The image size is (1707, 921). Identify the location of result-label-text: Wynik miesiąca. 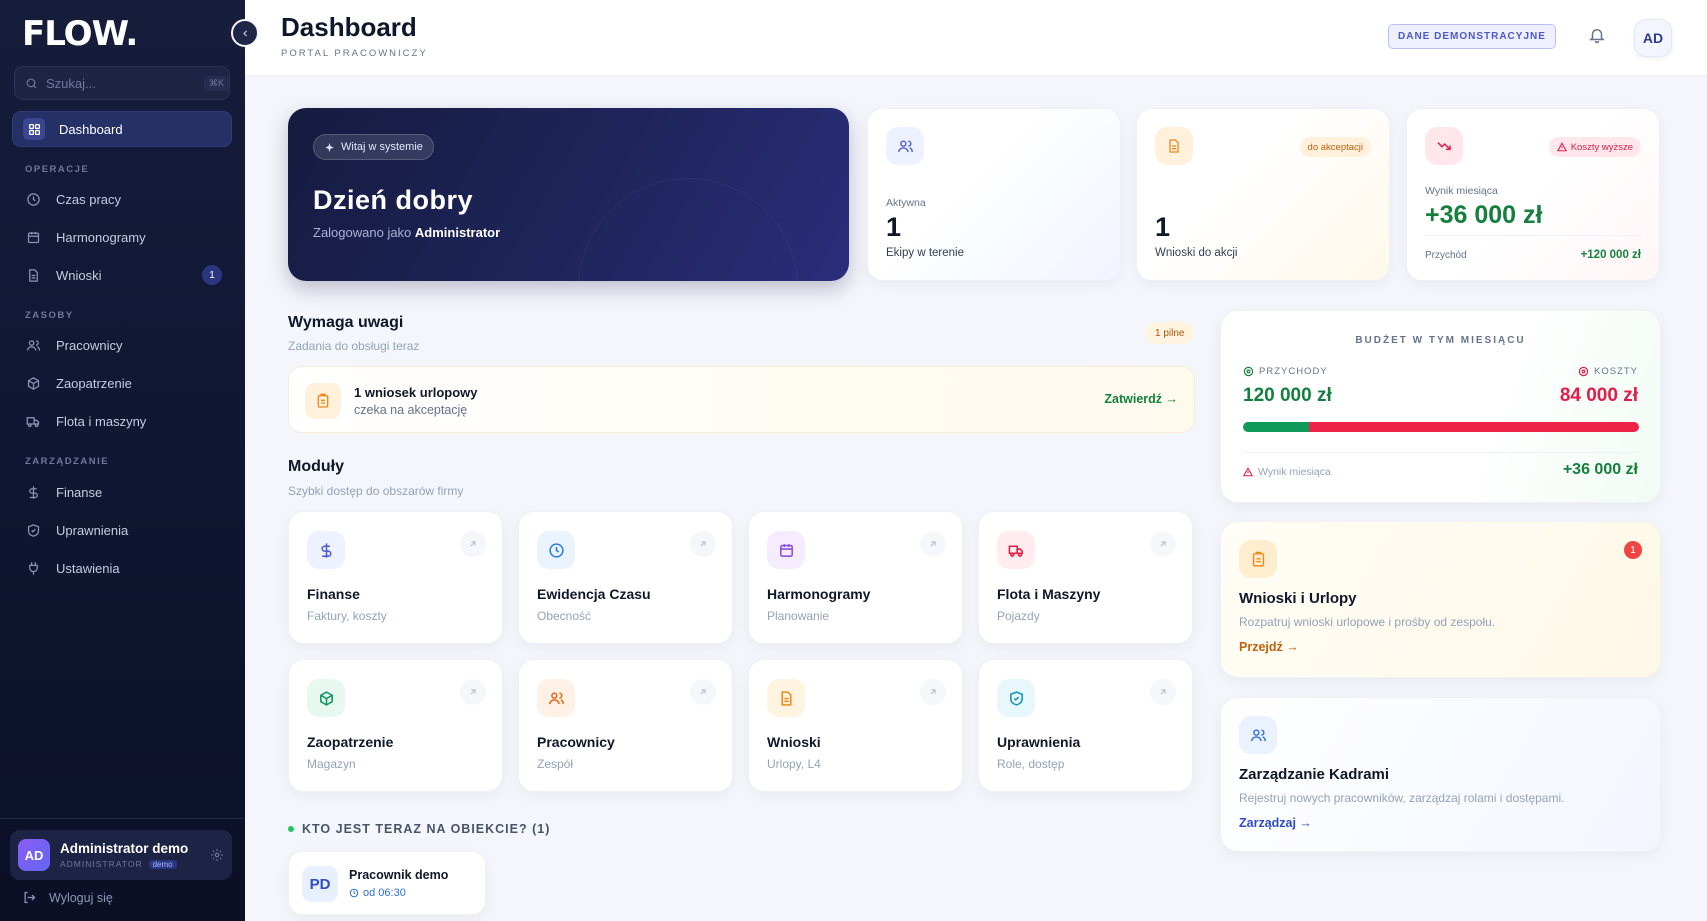
(1294, 472).